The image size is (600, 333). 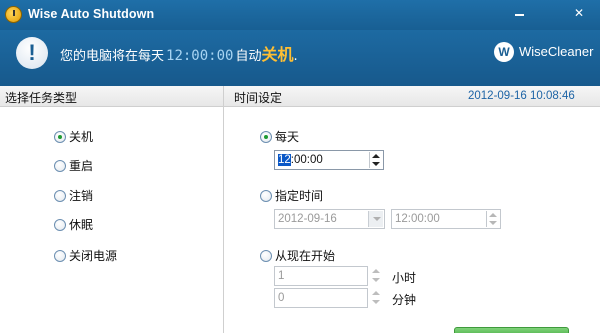 What do you see at coordinates (321, 298) in the screenshot?
I see `minutes-input: 0` at bounding box center [321, 298].